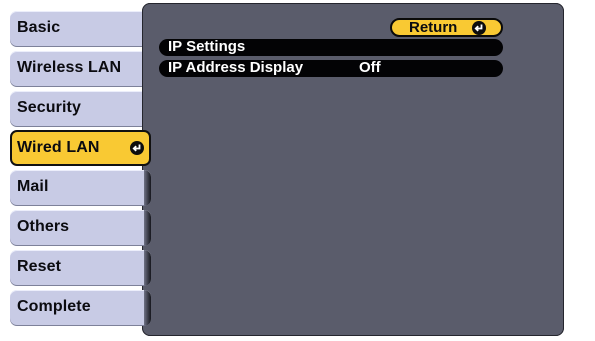  What do you see at coordinates (80, 29) in the screenshot?
I see `sidebar-item-basic: Basic` at bounding box center [80, 29].